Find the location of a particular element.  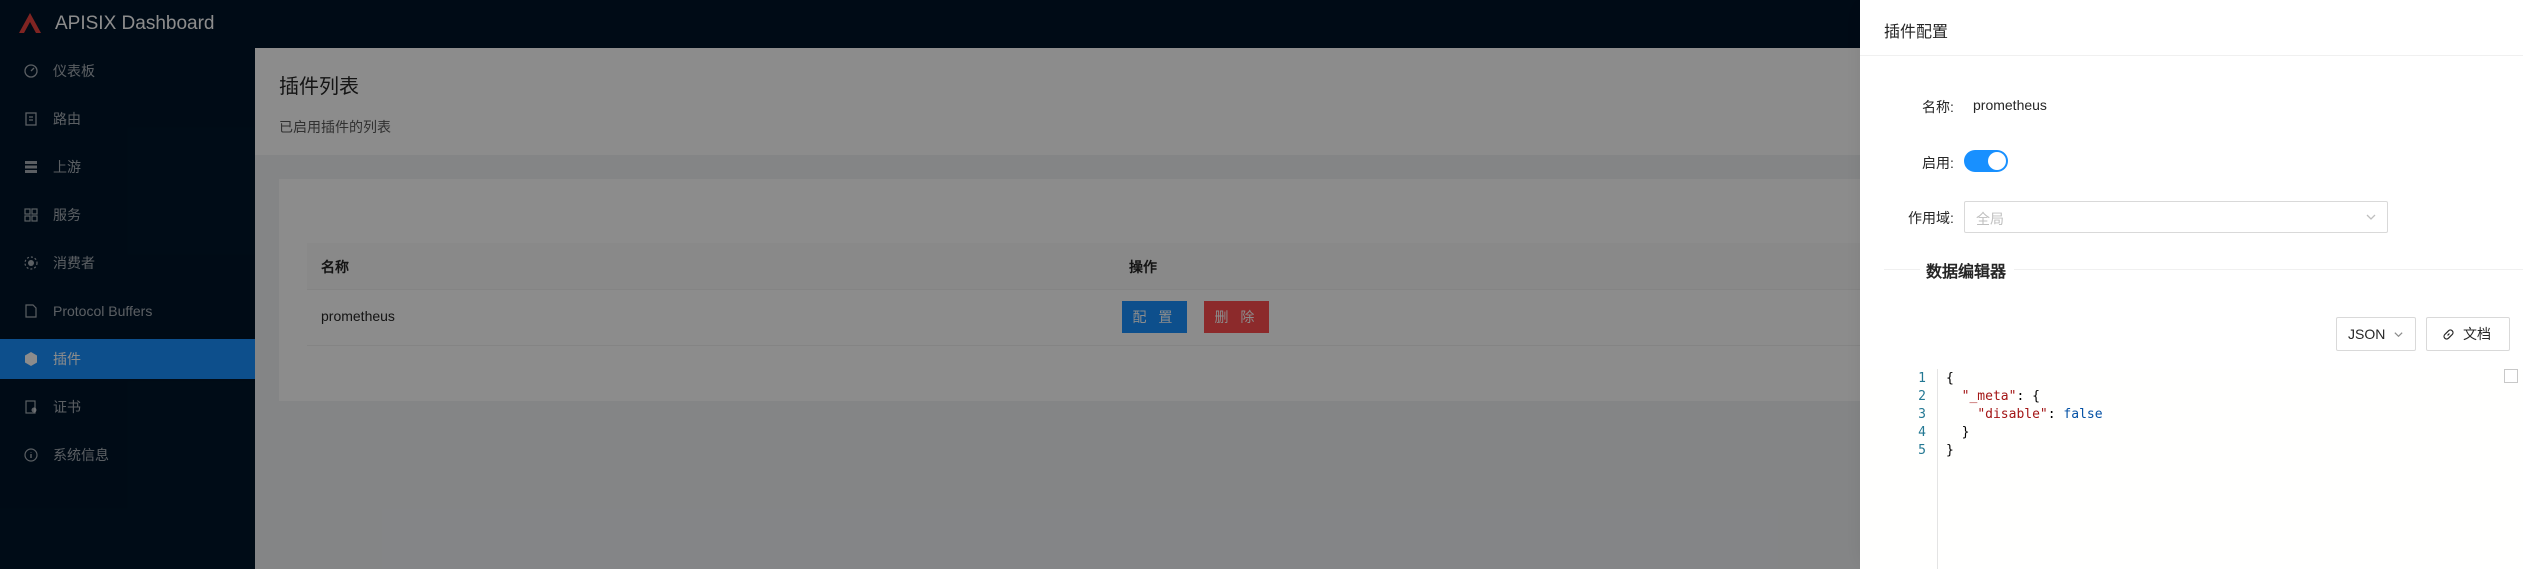

doc-button: 文档 is located at coordinates (2468, 334).